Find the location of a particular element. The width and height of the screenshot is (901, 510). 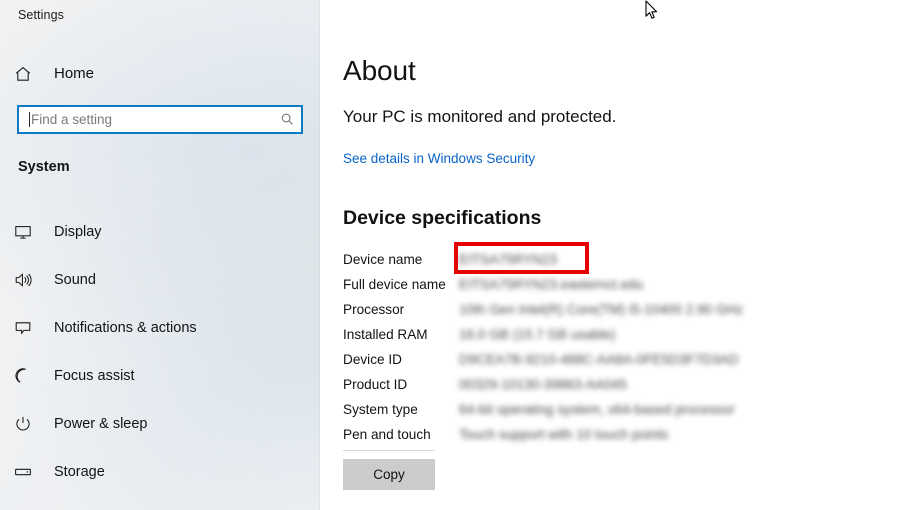

sidebar-item-storage-label: Storage is located at coordinates (79, 471).